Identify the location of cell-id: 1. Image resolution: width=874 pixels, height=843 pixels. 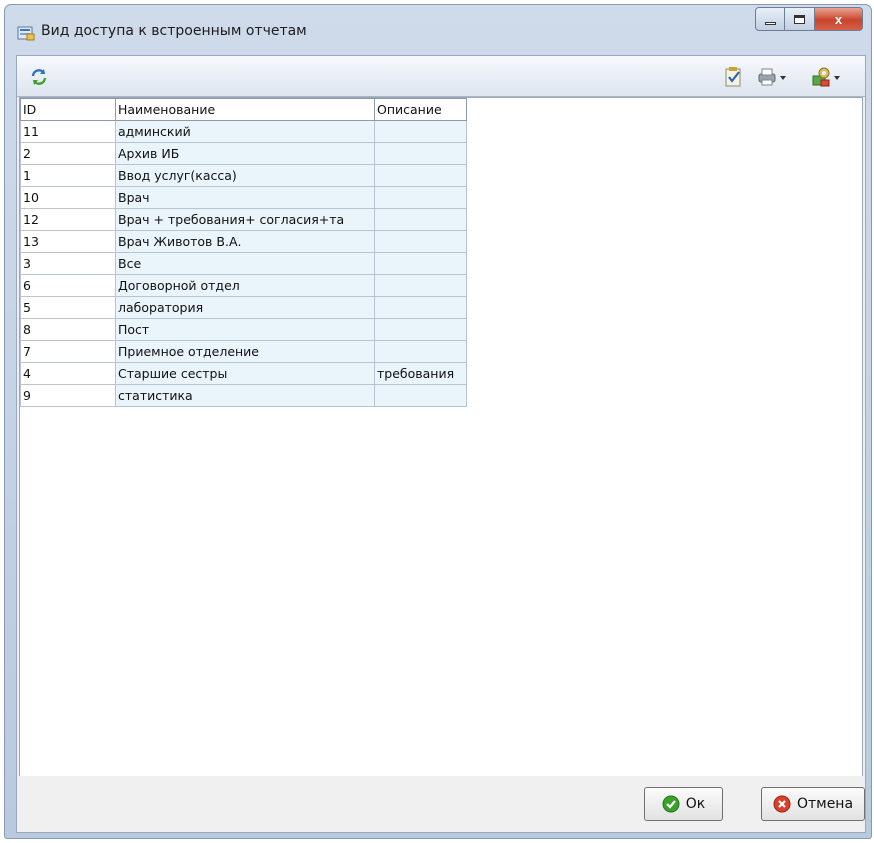
(68, 175).